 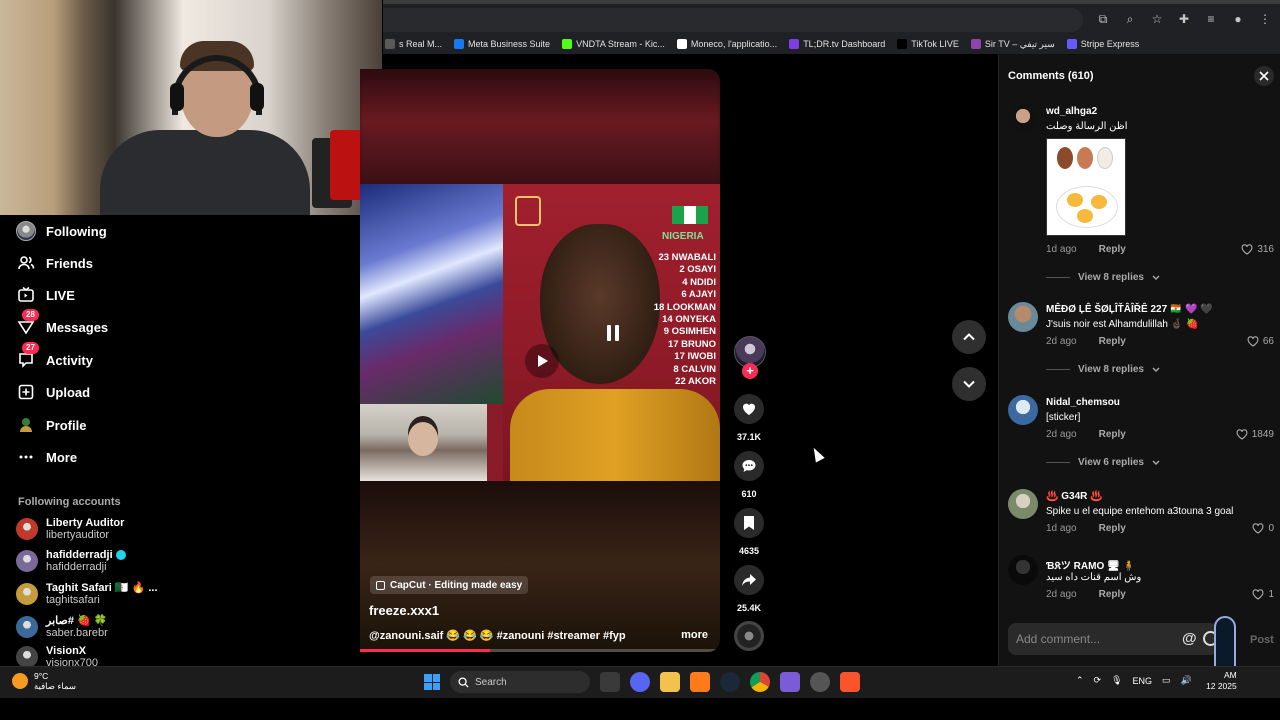 I want to click on chrome-icon, so click(x=760, y=682).